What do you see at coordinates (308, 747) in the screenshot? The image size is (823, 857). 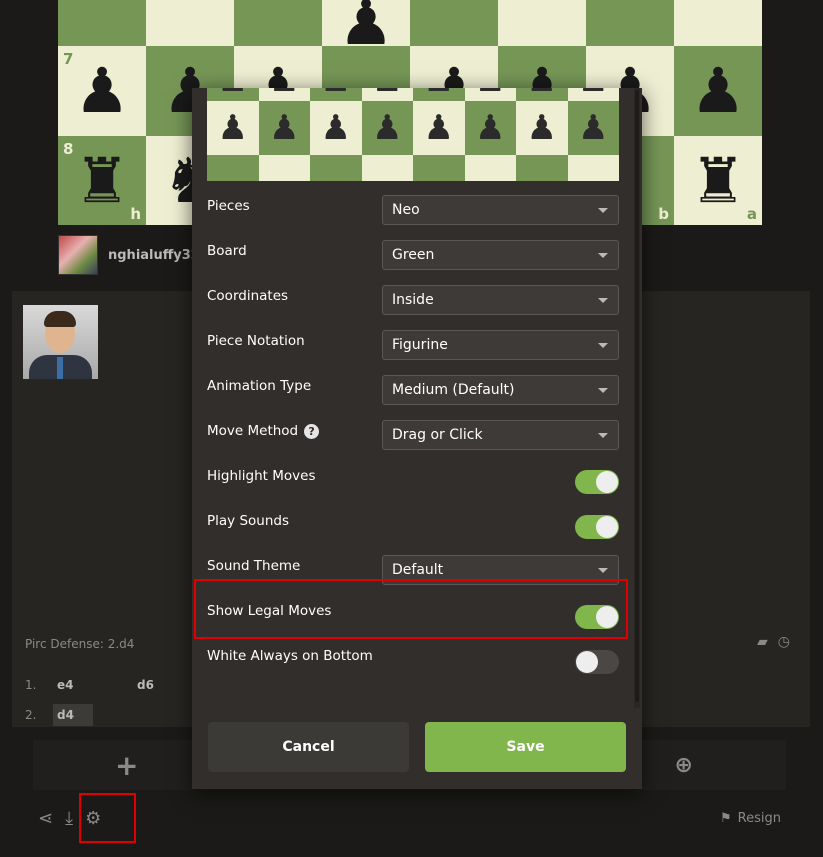 I see `cancel-button: Cancel` at bounding box center [308, 747].